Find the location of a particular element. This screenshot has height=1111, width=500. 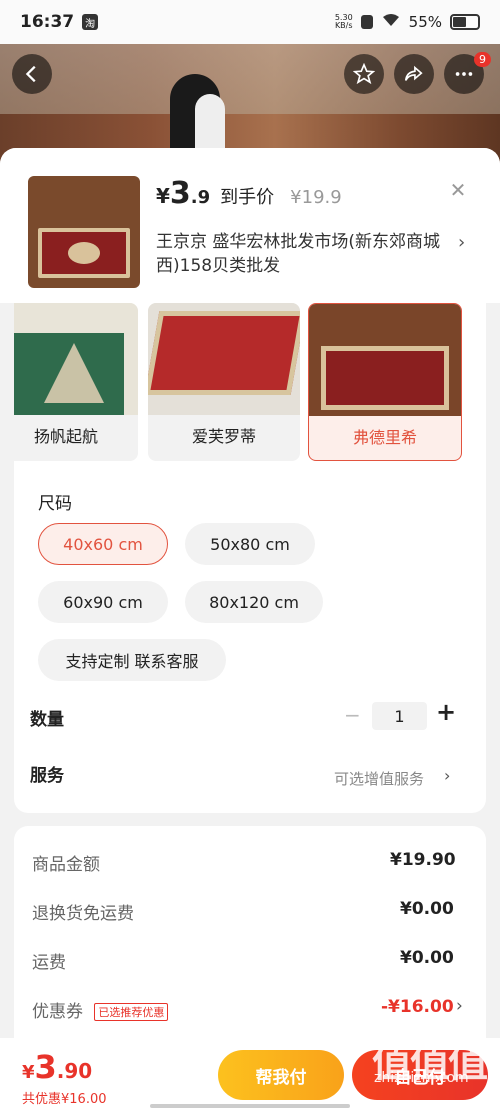

network-speed: 5.30 KB/s is located at coordinates (344, 22).